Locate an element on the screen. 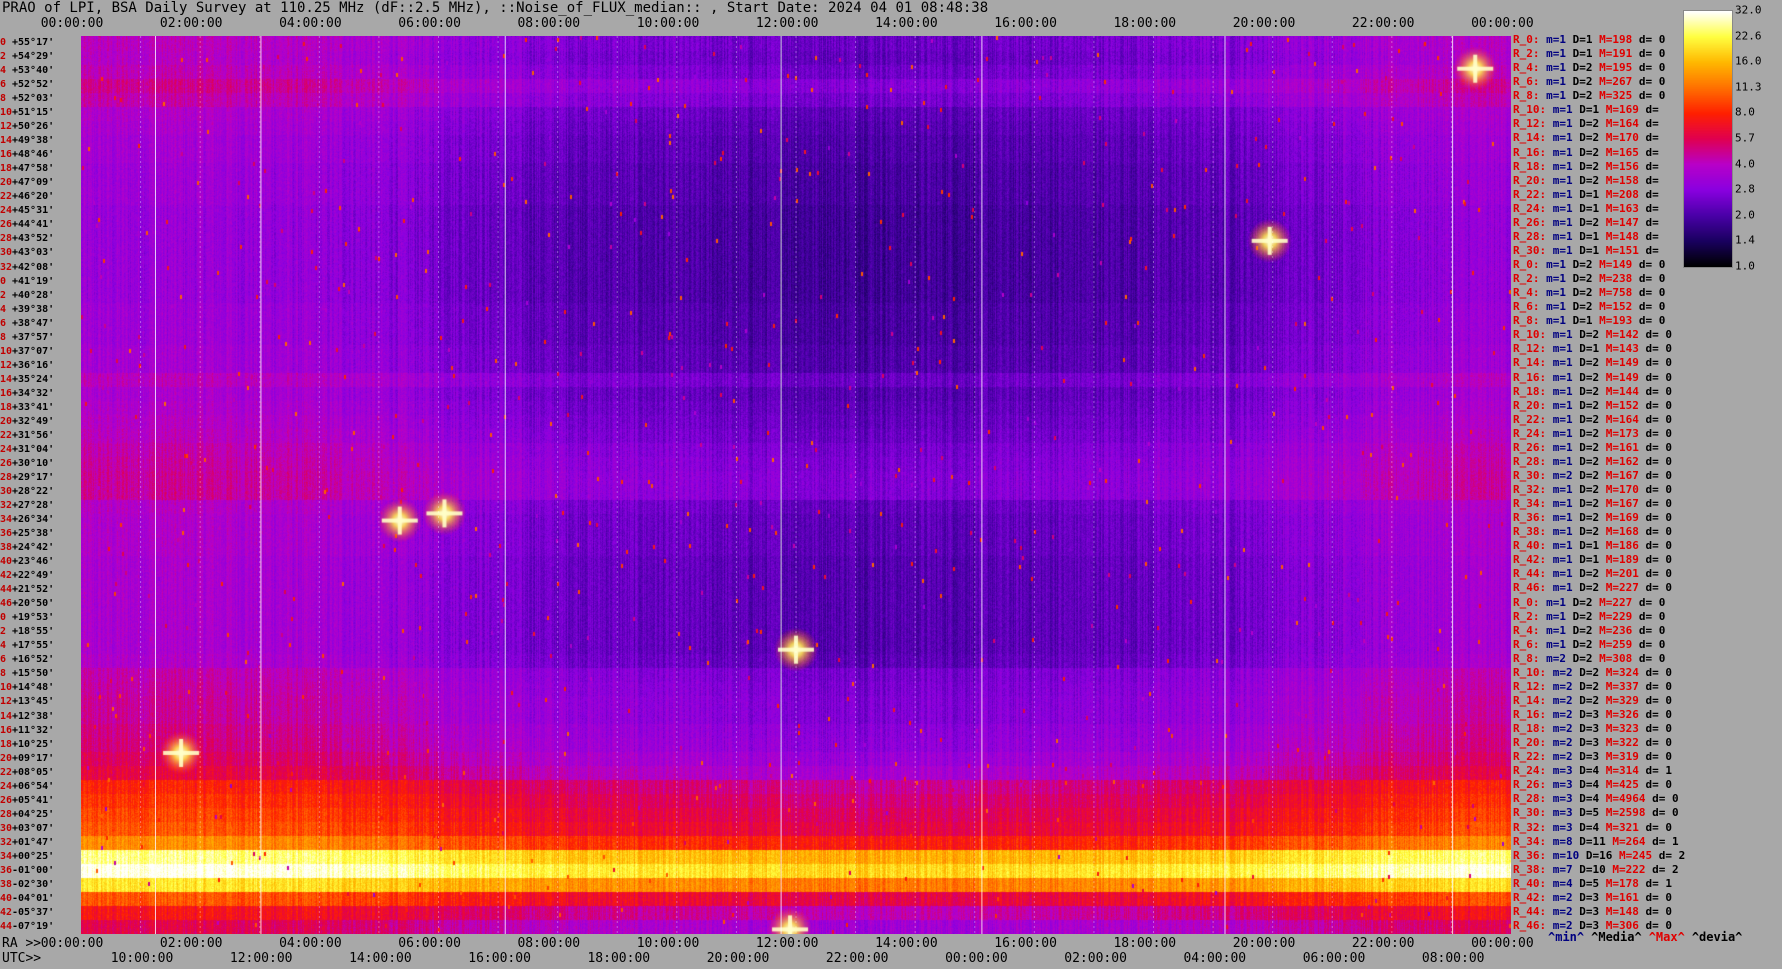  stat-M: M=161 is located at coordinates (1625, 447).